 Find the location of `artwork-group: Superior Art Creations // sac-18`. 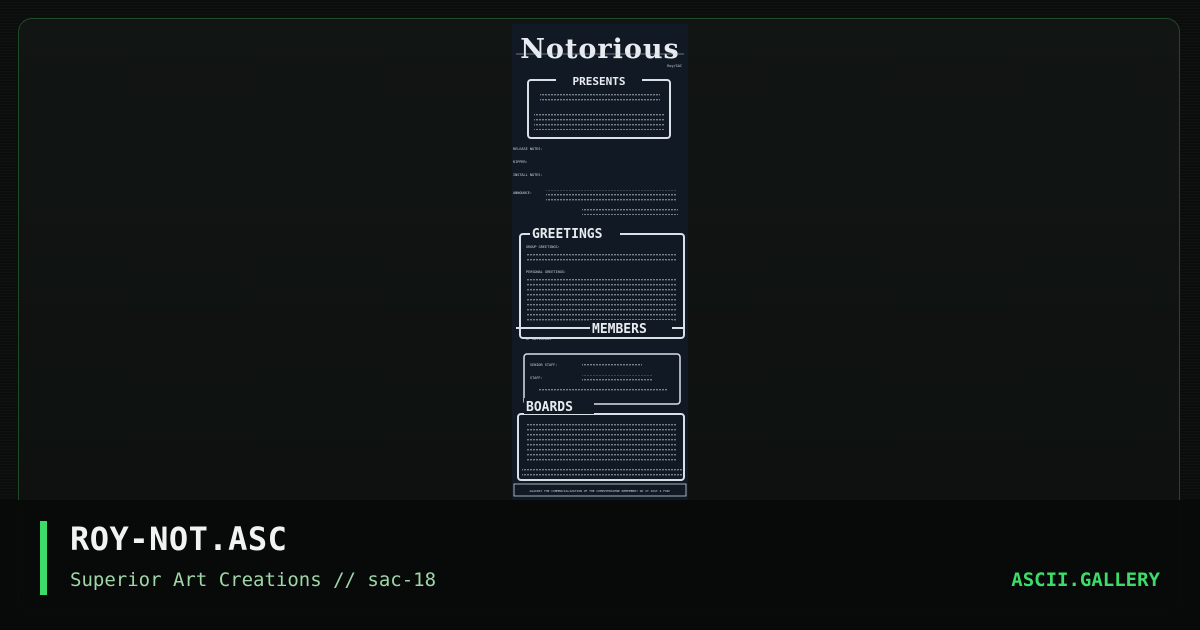

artwork-group: Superior Art Creations // sac-18 is located at coordinates (253, 580).